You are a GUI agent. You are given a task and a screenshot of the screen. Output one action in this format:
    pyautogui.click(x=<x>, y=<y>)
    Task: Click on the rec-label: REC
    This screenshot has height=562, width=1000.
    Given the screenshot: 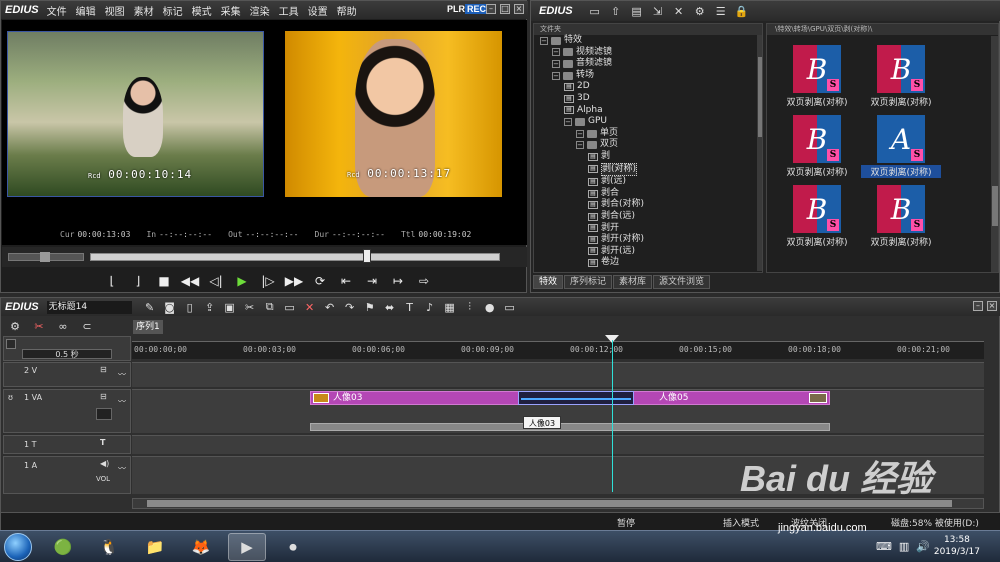 What is the action you would take?
    pyautogui.click(x=477, y=9)
    